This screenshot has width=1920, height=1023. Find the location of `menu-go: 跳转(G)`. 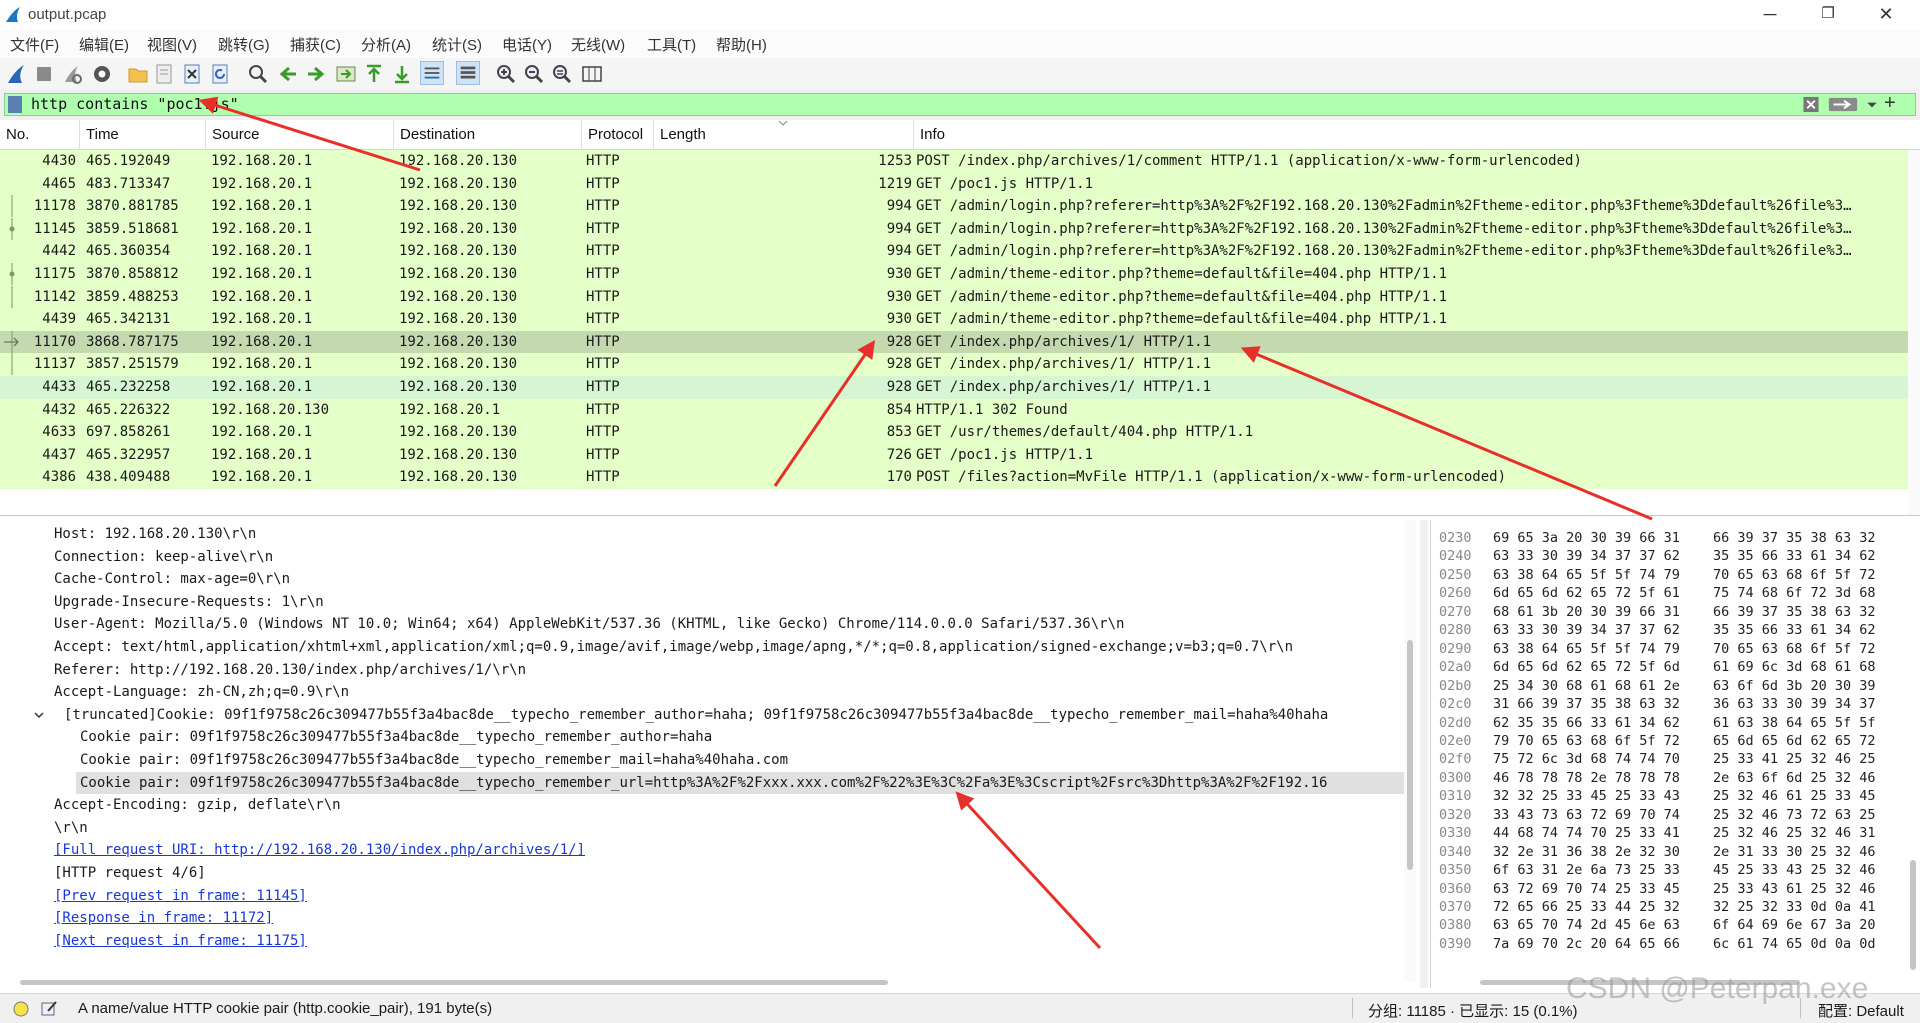

menu-go: 跳转(G) is located at coordinates (244, 44).